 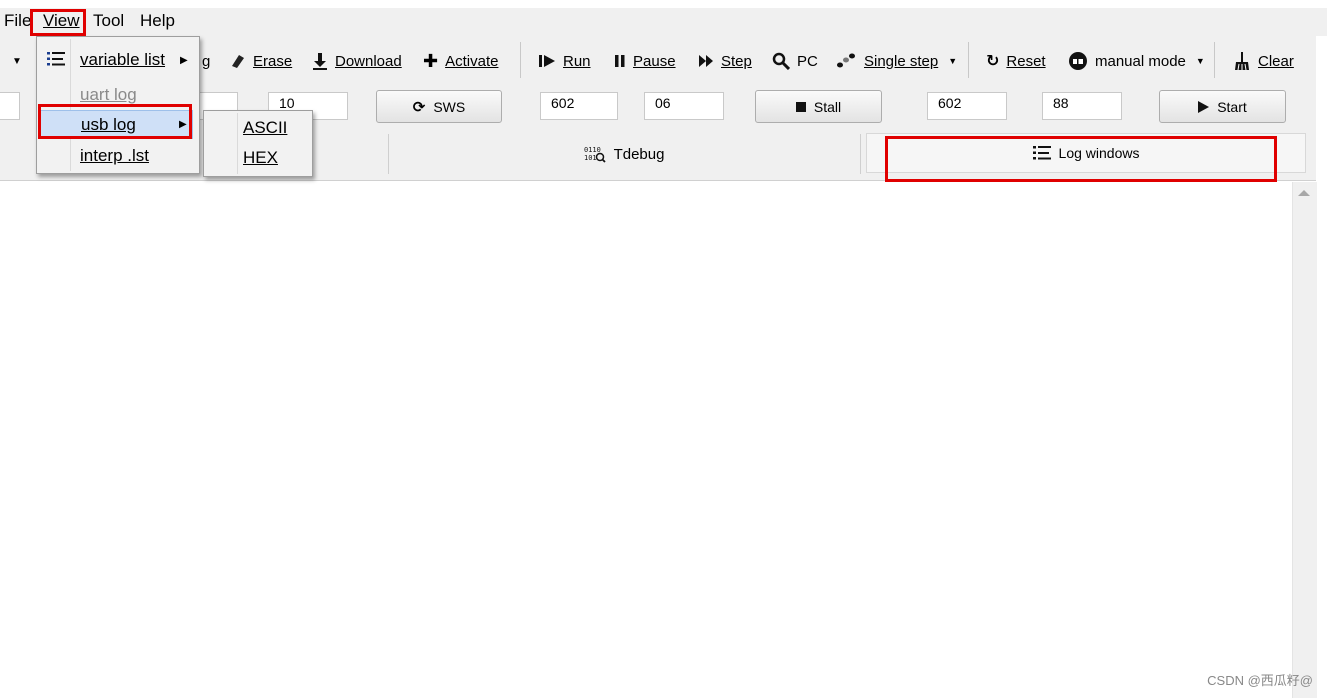 What do you see at coordinates (663, 22) in the screenshot?
I see `menu-bar: File View Tool Help` at bounding box center [663, 22].